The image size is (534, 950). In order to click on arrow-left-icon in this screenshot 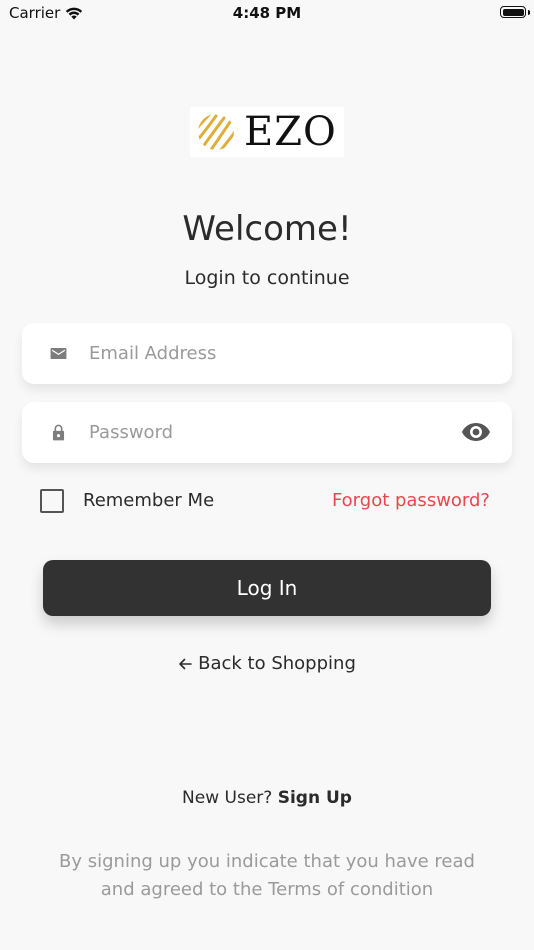, I will do `click(185, 663)`.